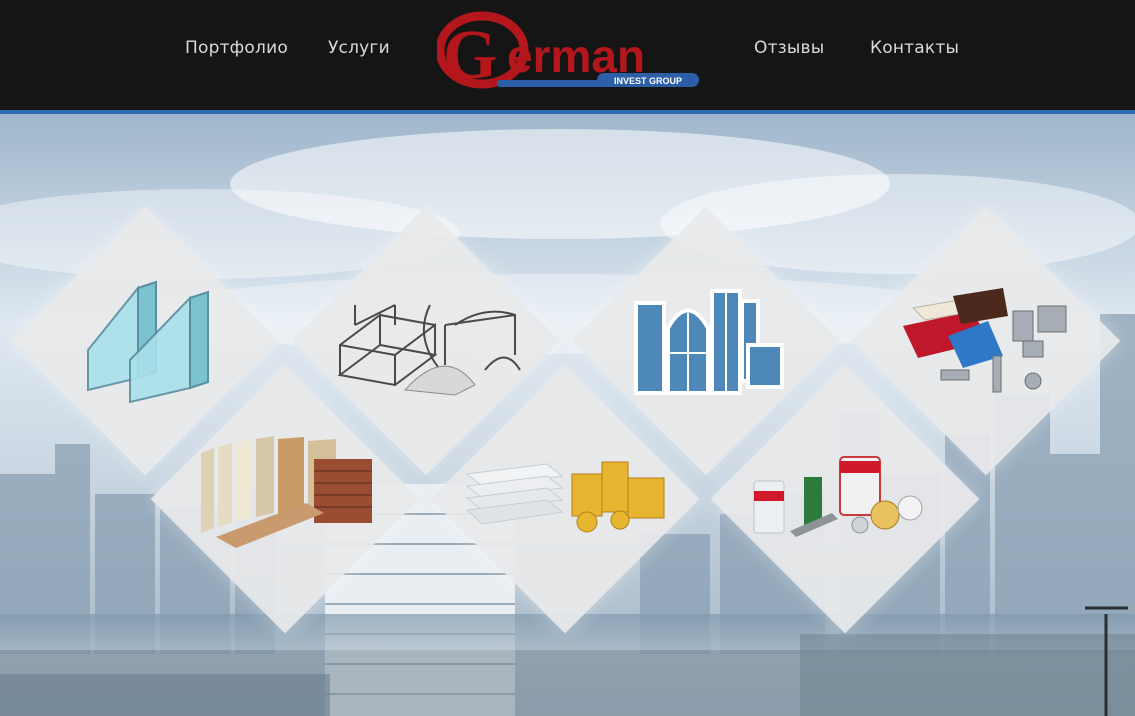 The image size is (1135, 716). Describe the element at coordinates (359, 48) in the screenshot. I see `nav-services: Услуги` at that location.